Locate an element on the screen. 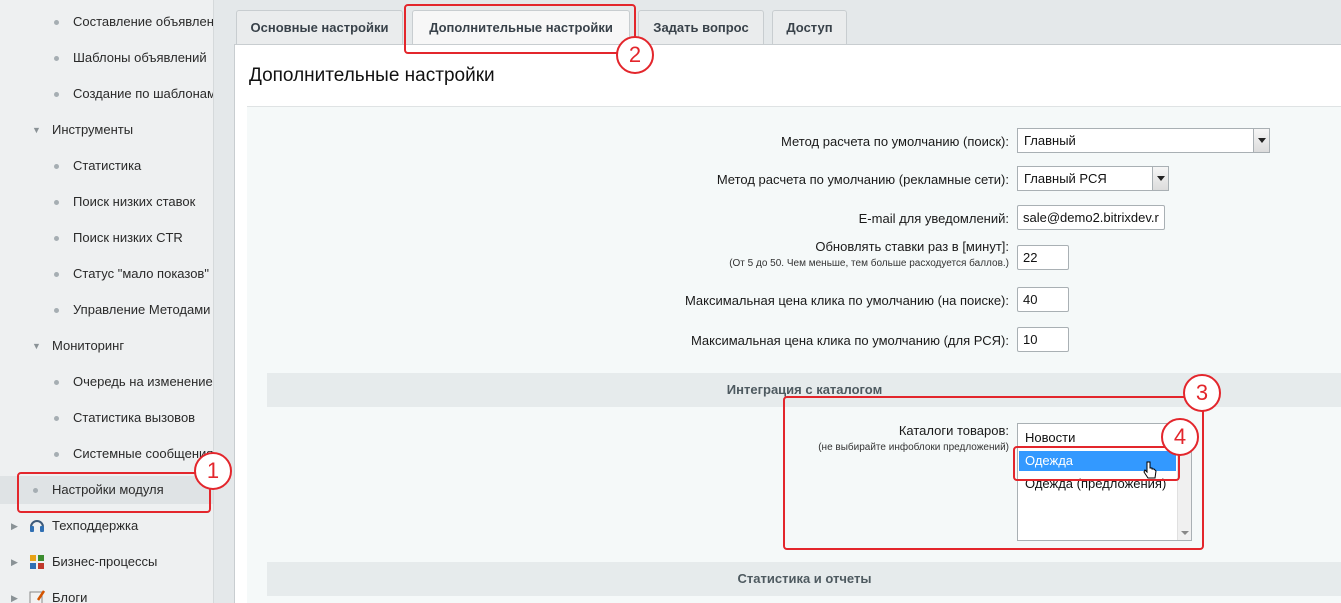  sidebar-item-label: Статистика is located at coordinates (107, 165).